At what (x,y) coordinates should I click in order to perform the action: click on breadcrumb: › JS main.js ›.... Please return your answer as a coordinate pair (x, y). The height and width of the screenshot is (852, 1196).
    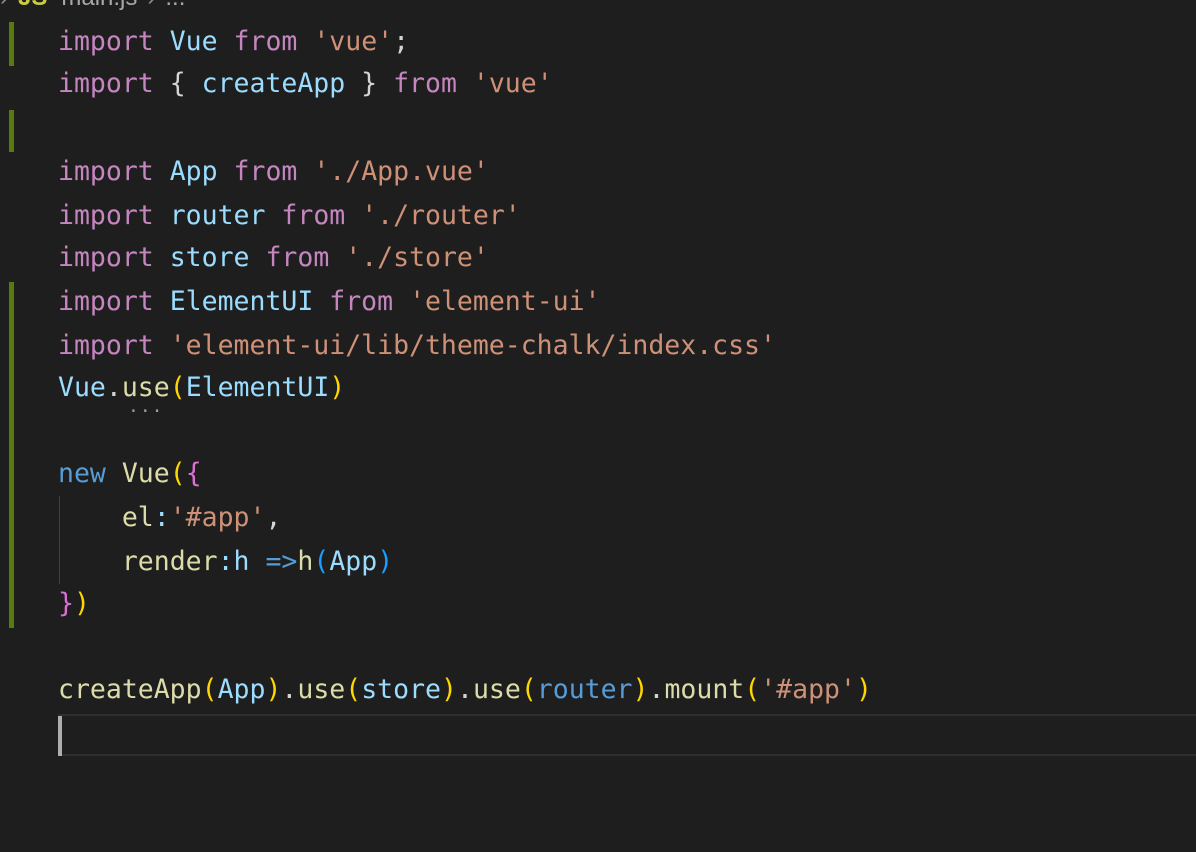
    Looking at the image, I should click on (92, 5).